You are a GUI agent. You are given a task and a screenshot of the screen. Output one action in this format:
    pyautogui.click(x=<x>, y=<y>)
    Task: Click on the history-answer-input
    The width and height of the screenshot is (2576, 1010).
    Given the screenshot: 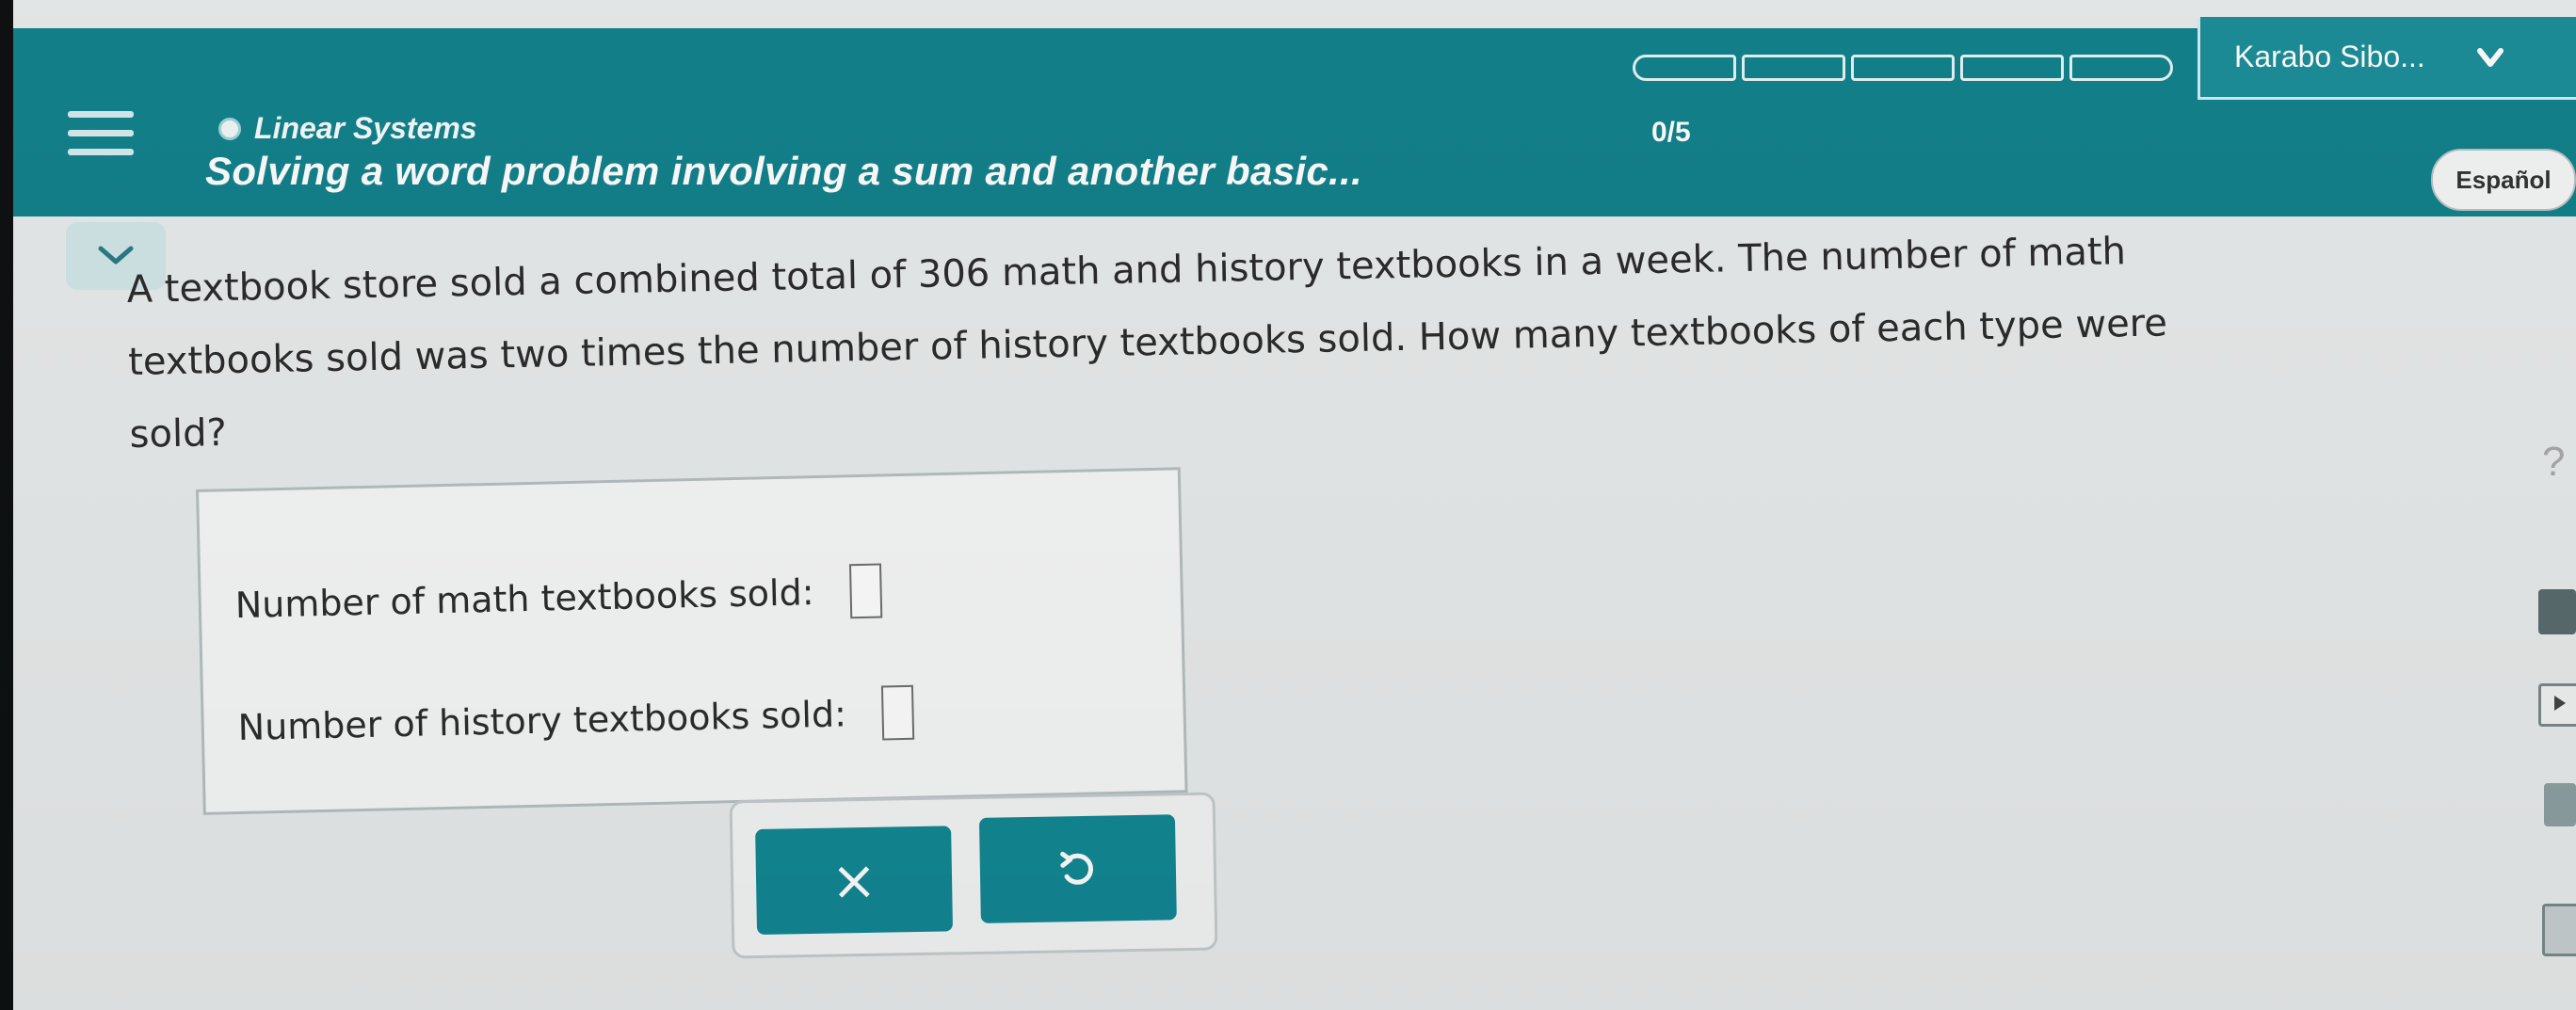 What is the action you would take?
    pyautogui.click(x=898, y=712)
    